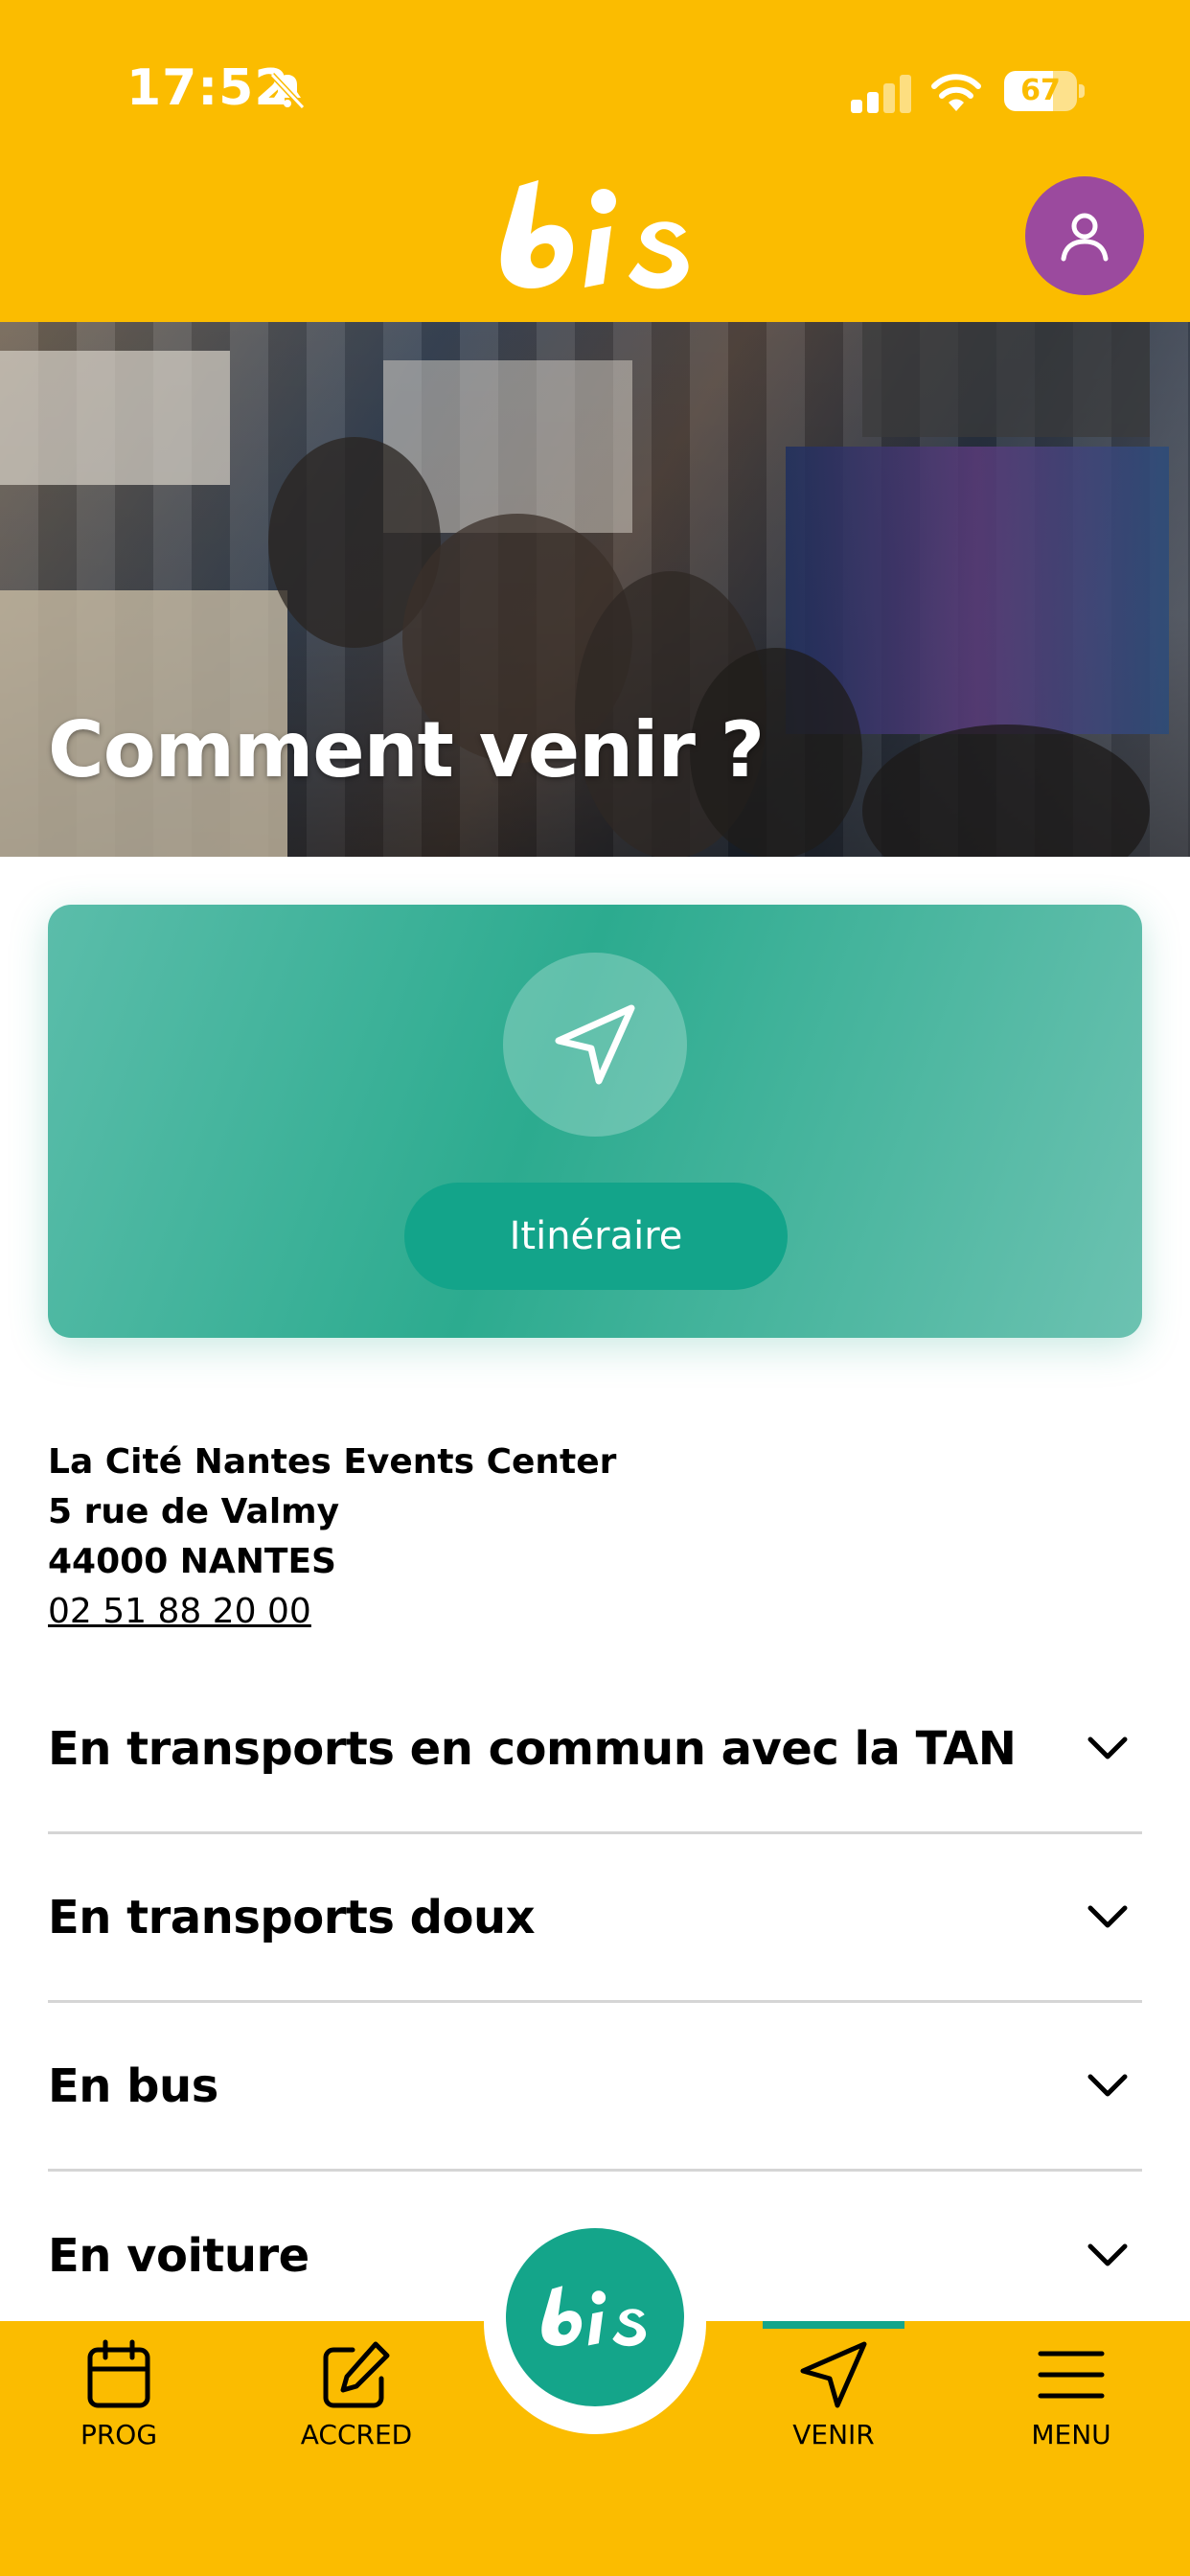 This screenshot has height=2576, width=1190. What do you see at coordinates (596, 1236) in the screenshot?
I see `itinerary-button: Itinéraire` at bounding box center [596, 1236].